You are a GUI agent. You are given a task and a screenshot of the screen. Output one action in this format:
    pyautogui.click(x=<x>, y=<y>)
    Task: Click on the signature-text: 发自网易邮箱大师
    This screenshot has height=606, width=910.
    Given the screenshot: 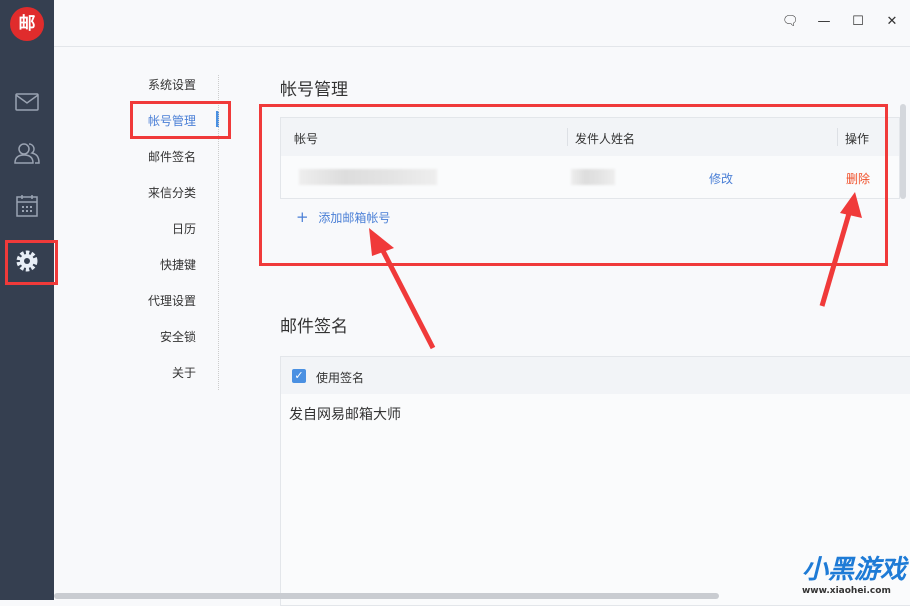 What is the action you would take?
    pyautogui.click(x=595, y=414)
    